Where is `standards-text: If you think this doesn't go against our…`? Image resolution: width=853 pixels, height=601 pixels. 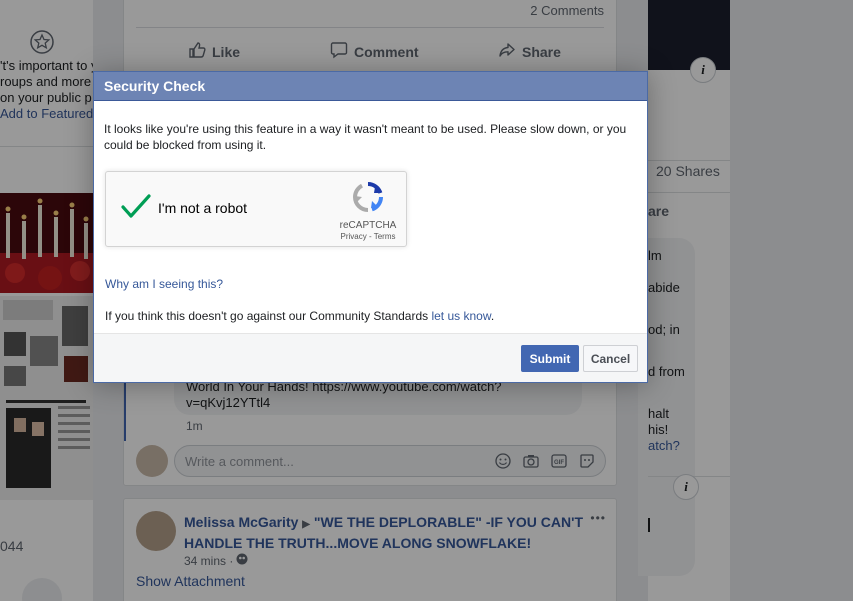
standards-text: If you think this doesn't go against our… is located at coordinates (299, 316).